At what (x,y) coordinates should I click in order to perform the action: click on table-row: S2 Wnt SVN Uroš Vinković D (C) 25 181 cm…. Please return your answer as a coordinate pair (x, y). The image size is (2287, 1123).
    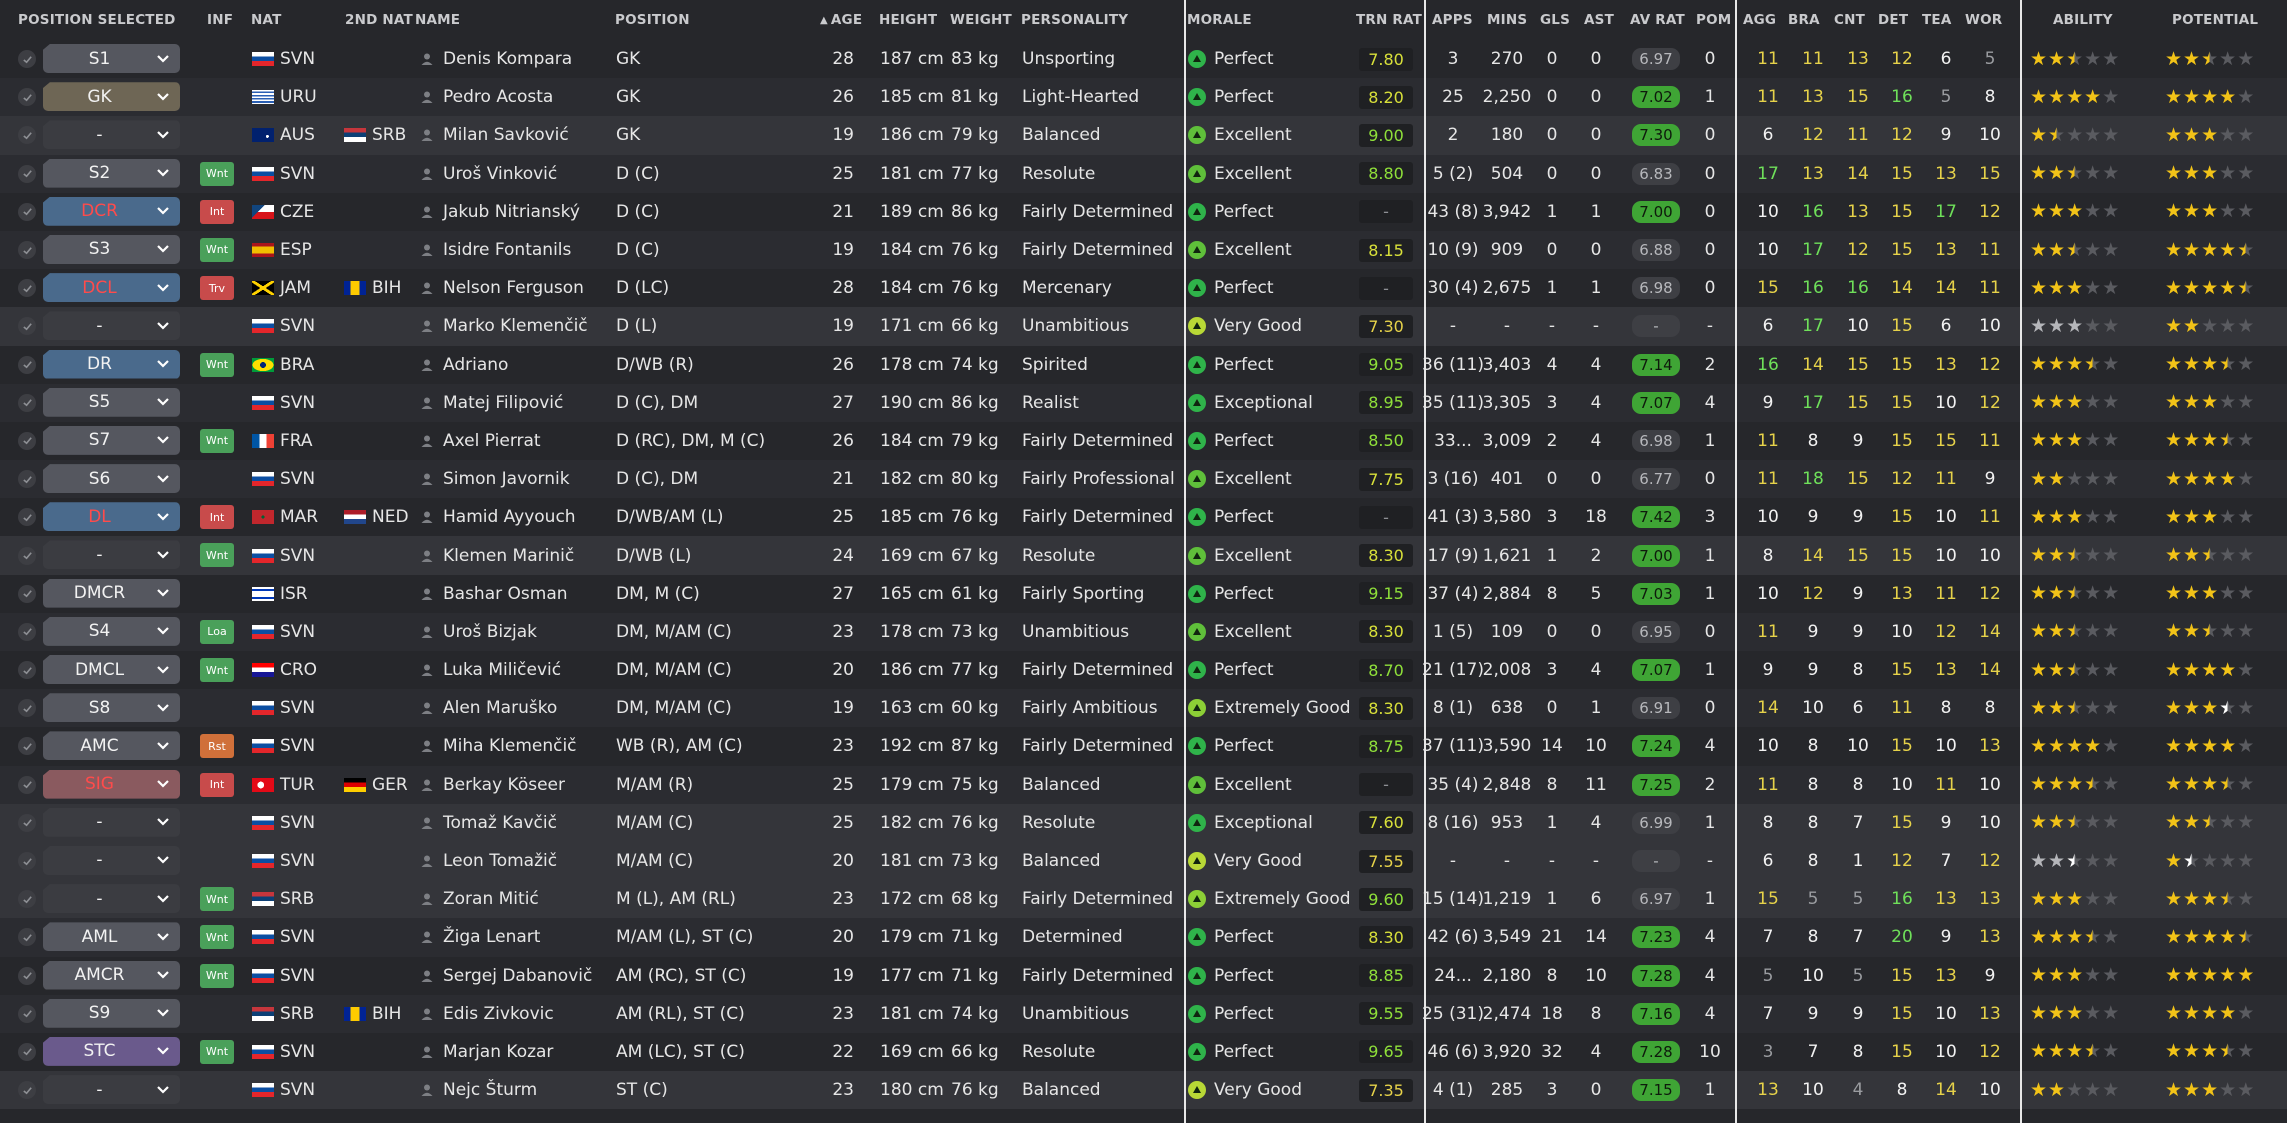
    Looking at the image, I should click on (1143, 173).